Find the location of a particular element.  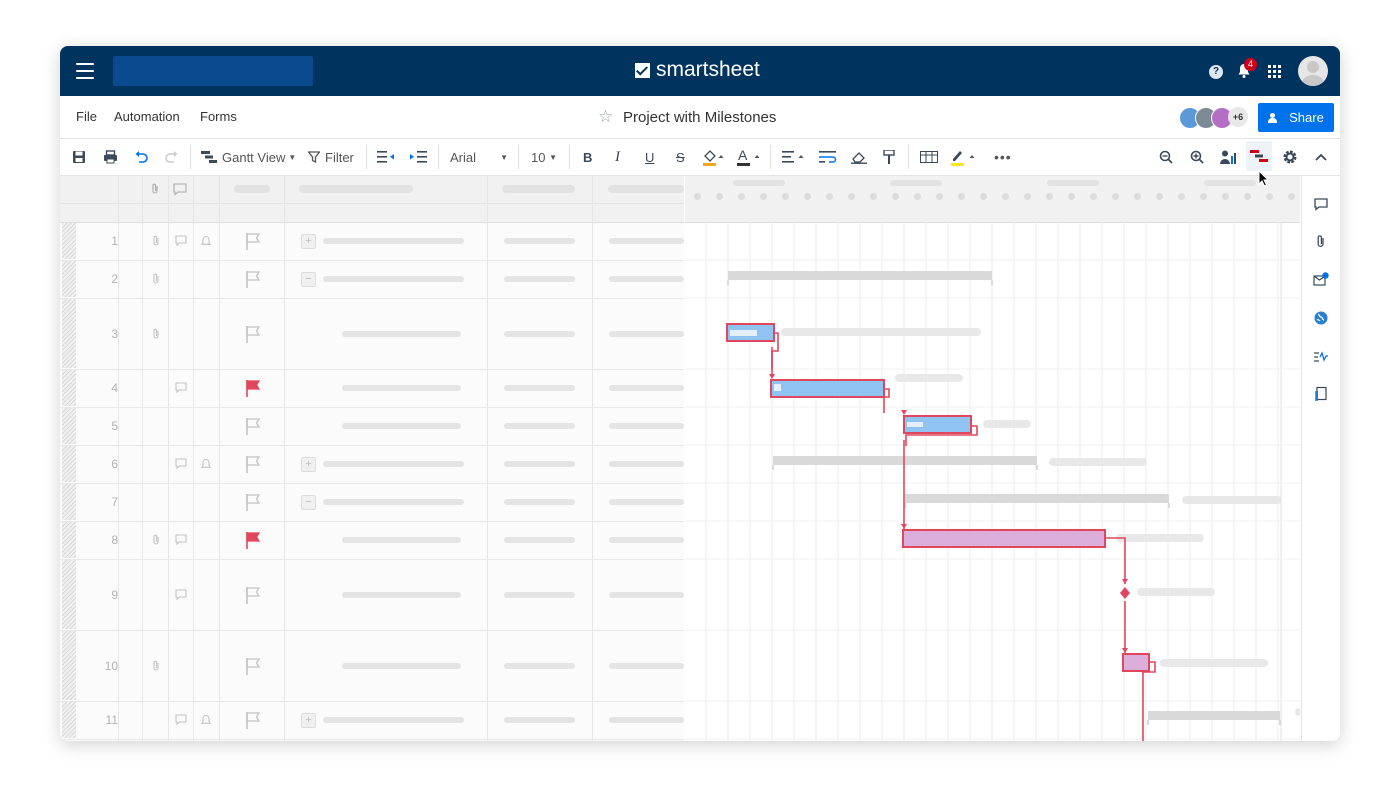

menu-forms: Forms is located at coordinates (218, 116).